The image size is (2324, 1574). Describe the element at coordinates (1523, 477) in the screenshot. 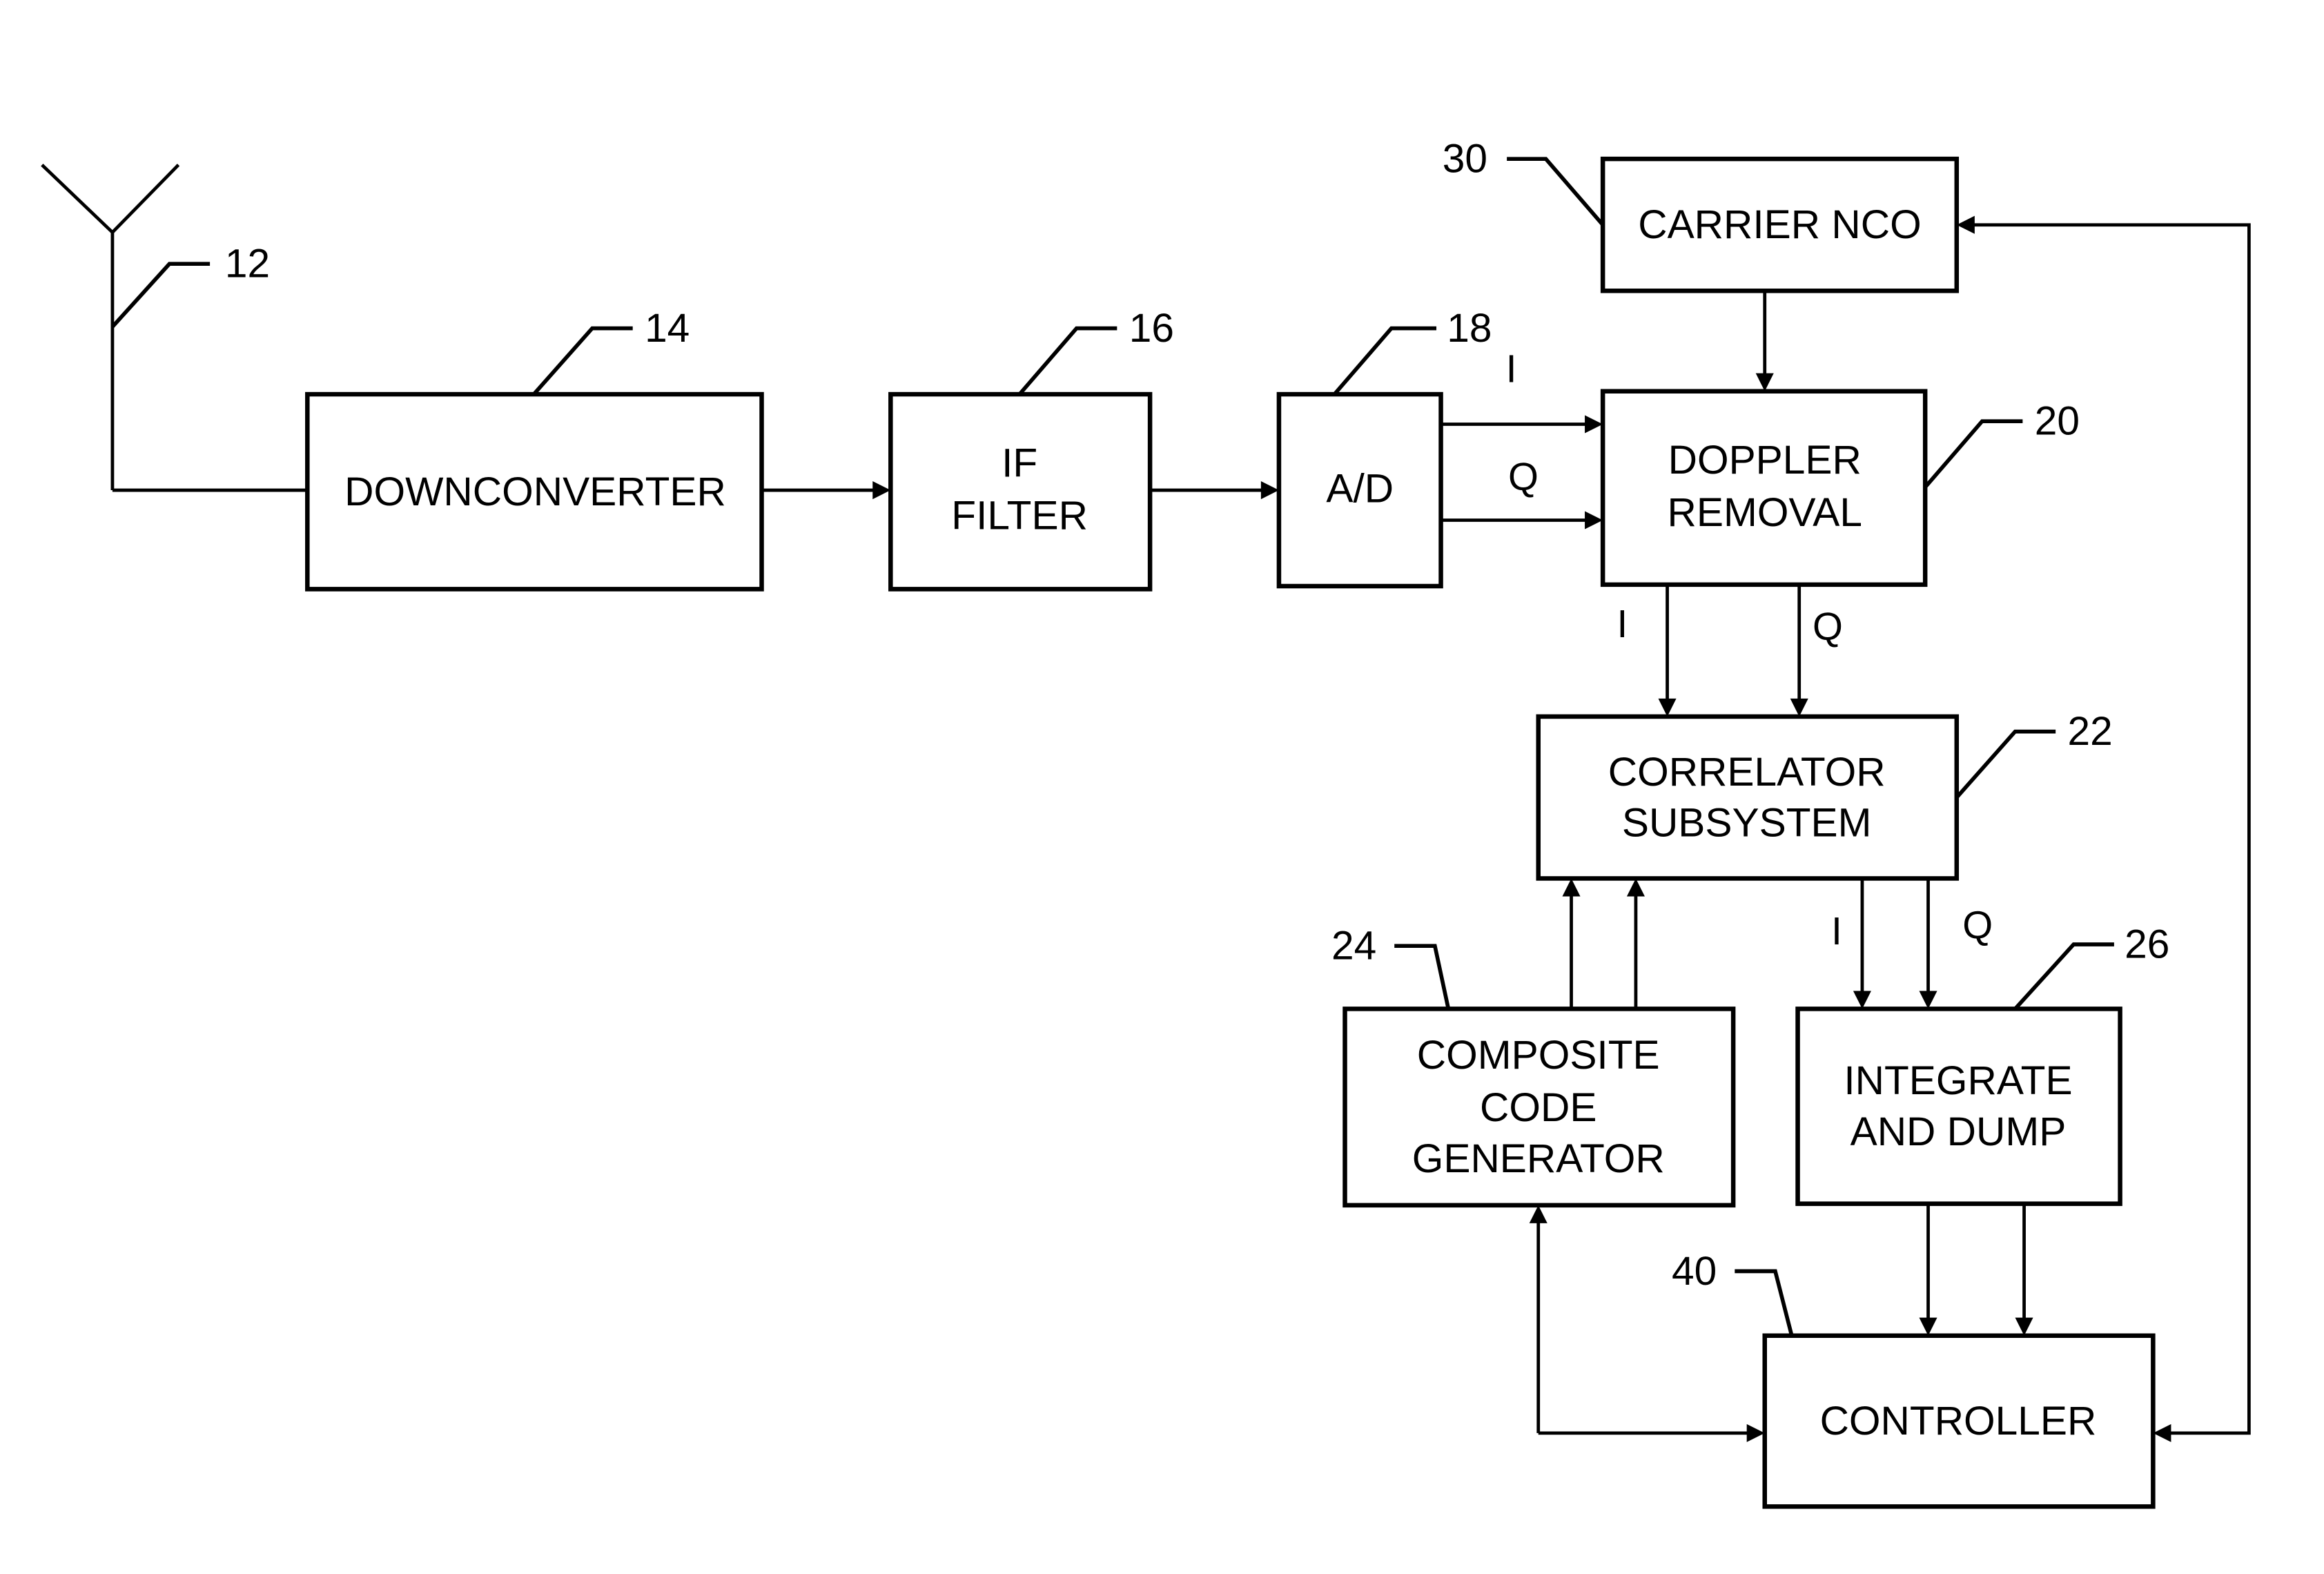

I see `ad-q-label: Q` at that location.